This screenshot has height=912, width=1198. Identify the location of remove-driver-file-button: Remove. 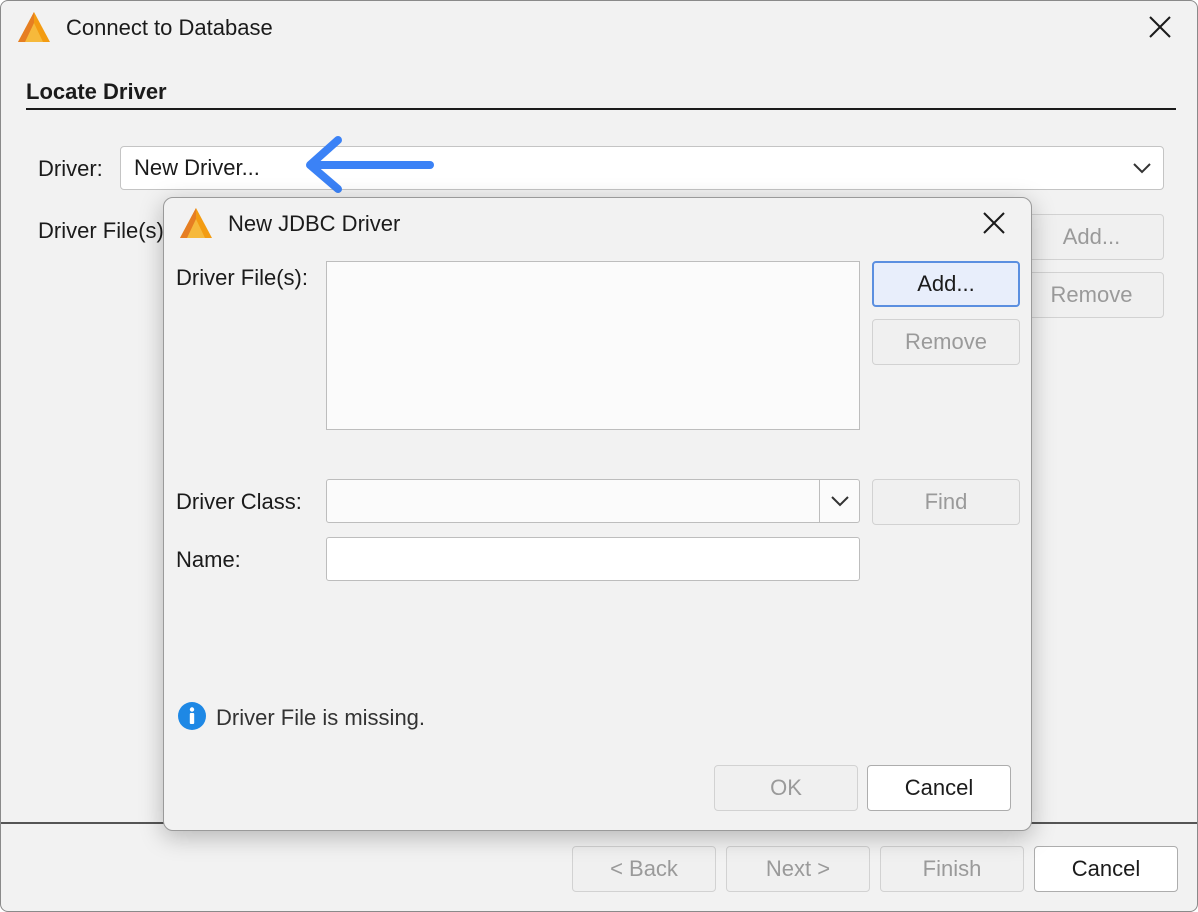
(946, 342).